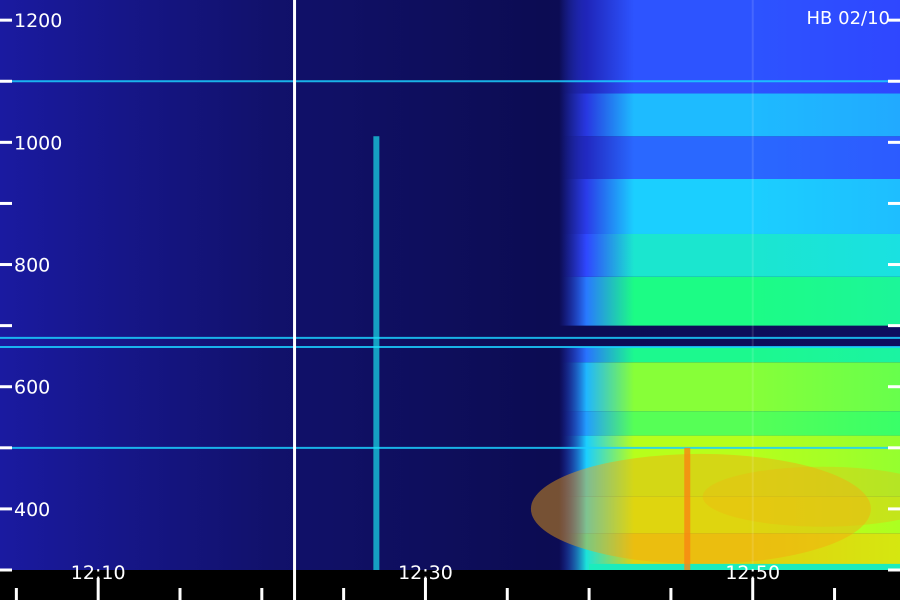  Describe the element at coordinates (752, 573) in the screenshot. I see `x-tick-label: 12:50` at that location.